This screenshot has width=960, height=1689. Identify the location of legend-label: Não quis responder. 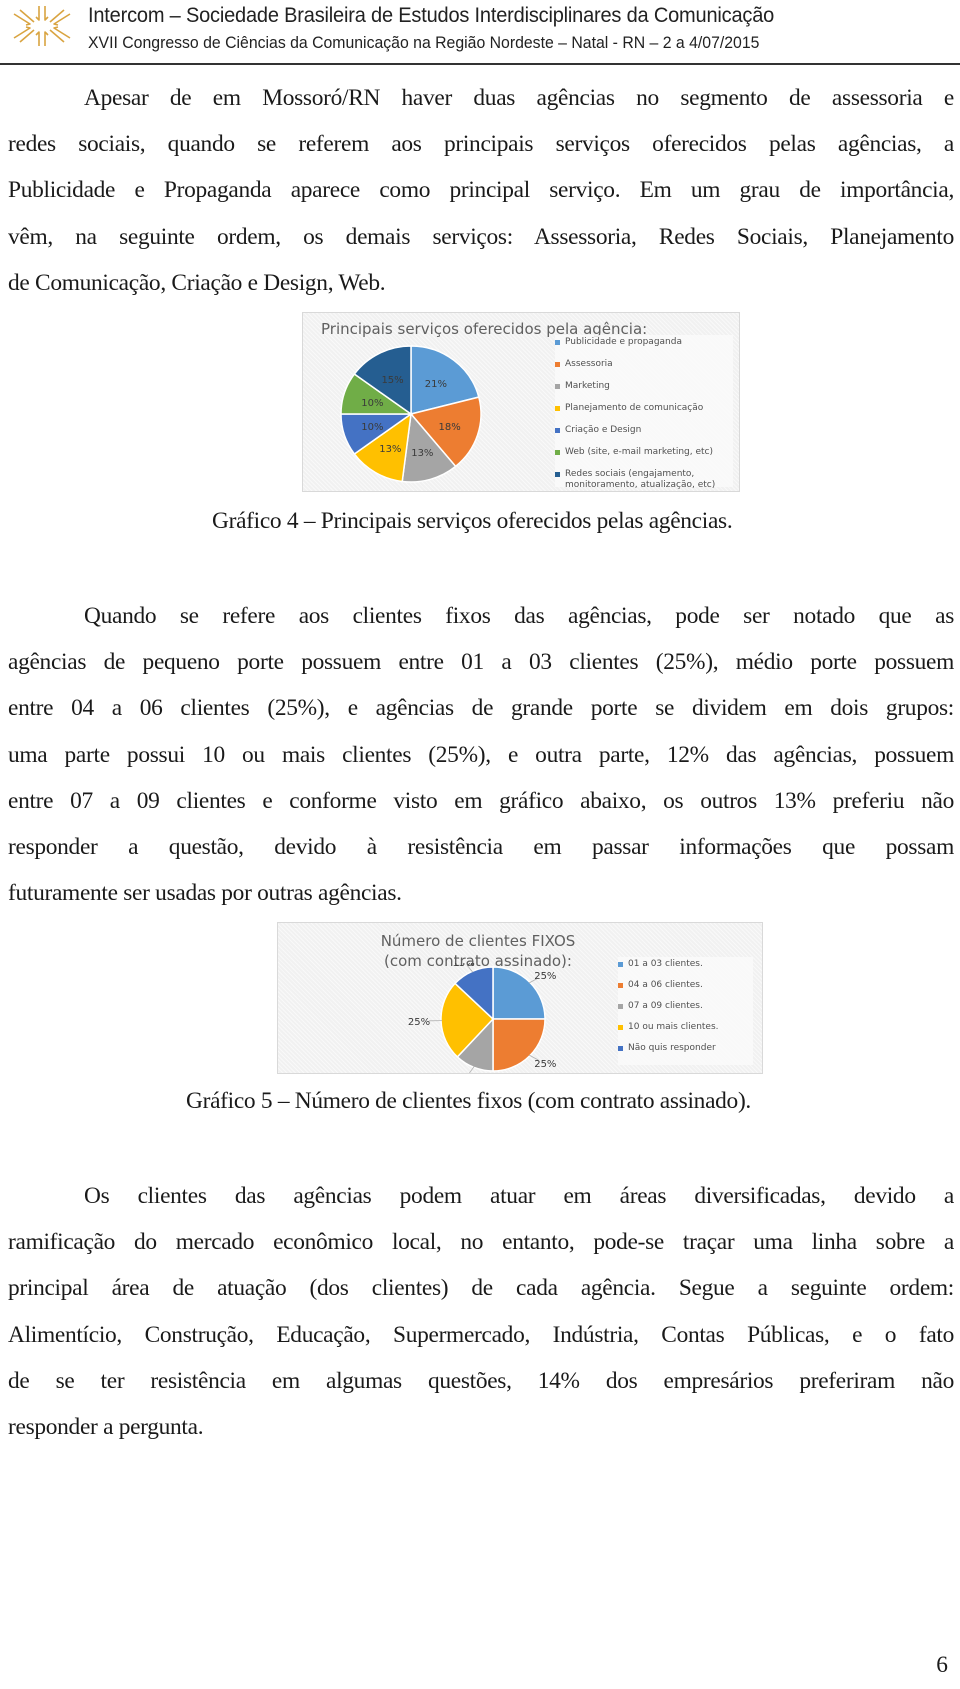
(672, 1048).